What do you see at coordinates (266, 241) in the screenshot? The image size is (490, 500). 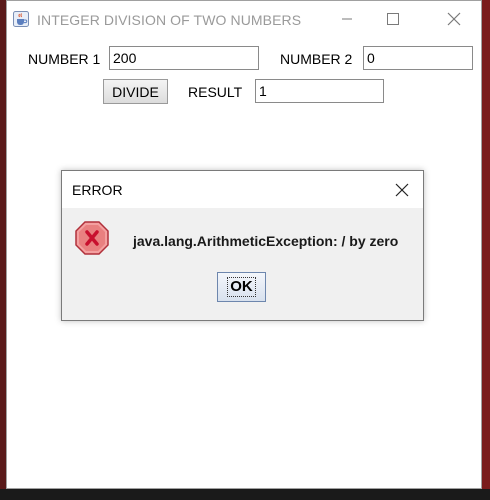 I see `error-message: java.lang.ArithmeticException: / by zero` at bounding box center [266, 241].